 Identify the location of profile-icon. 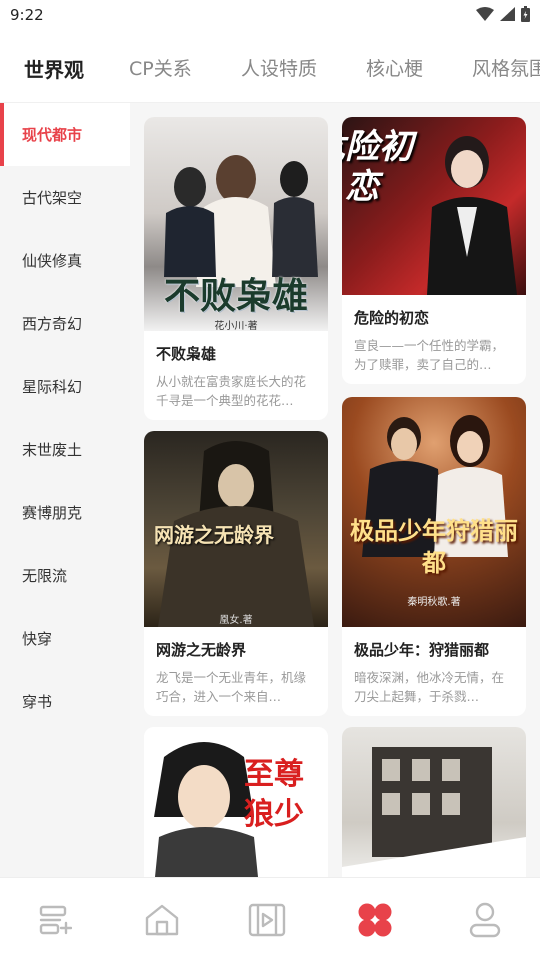
(485, 920).